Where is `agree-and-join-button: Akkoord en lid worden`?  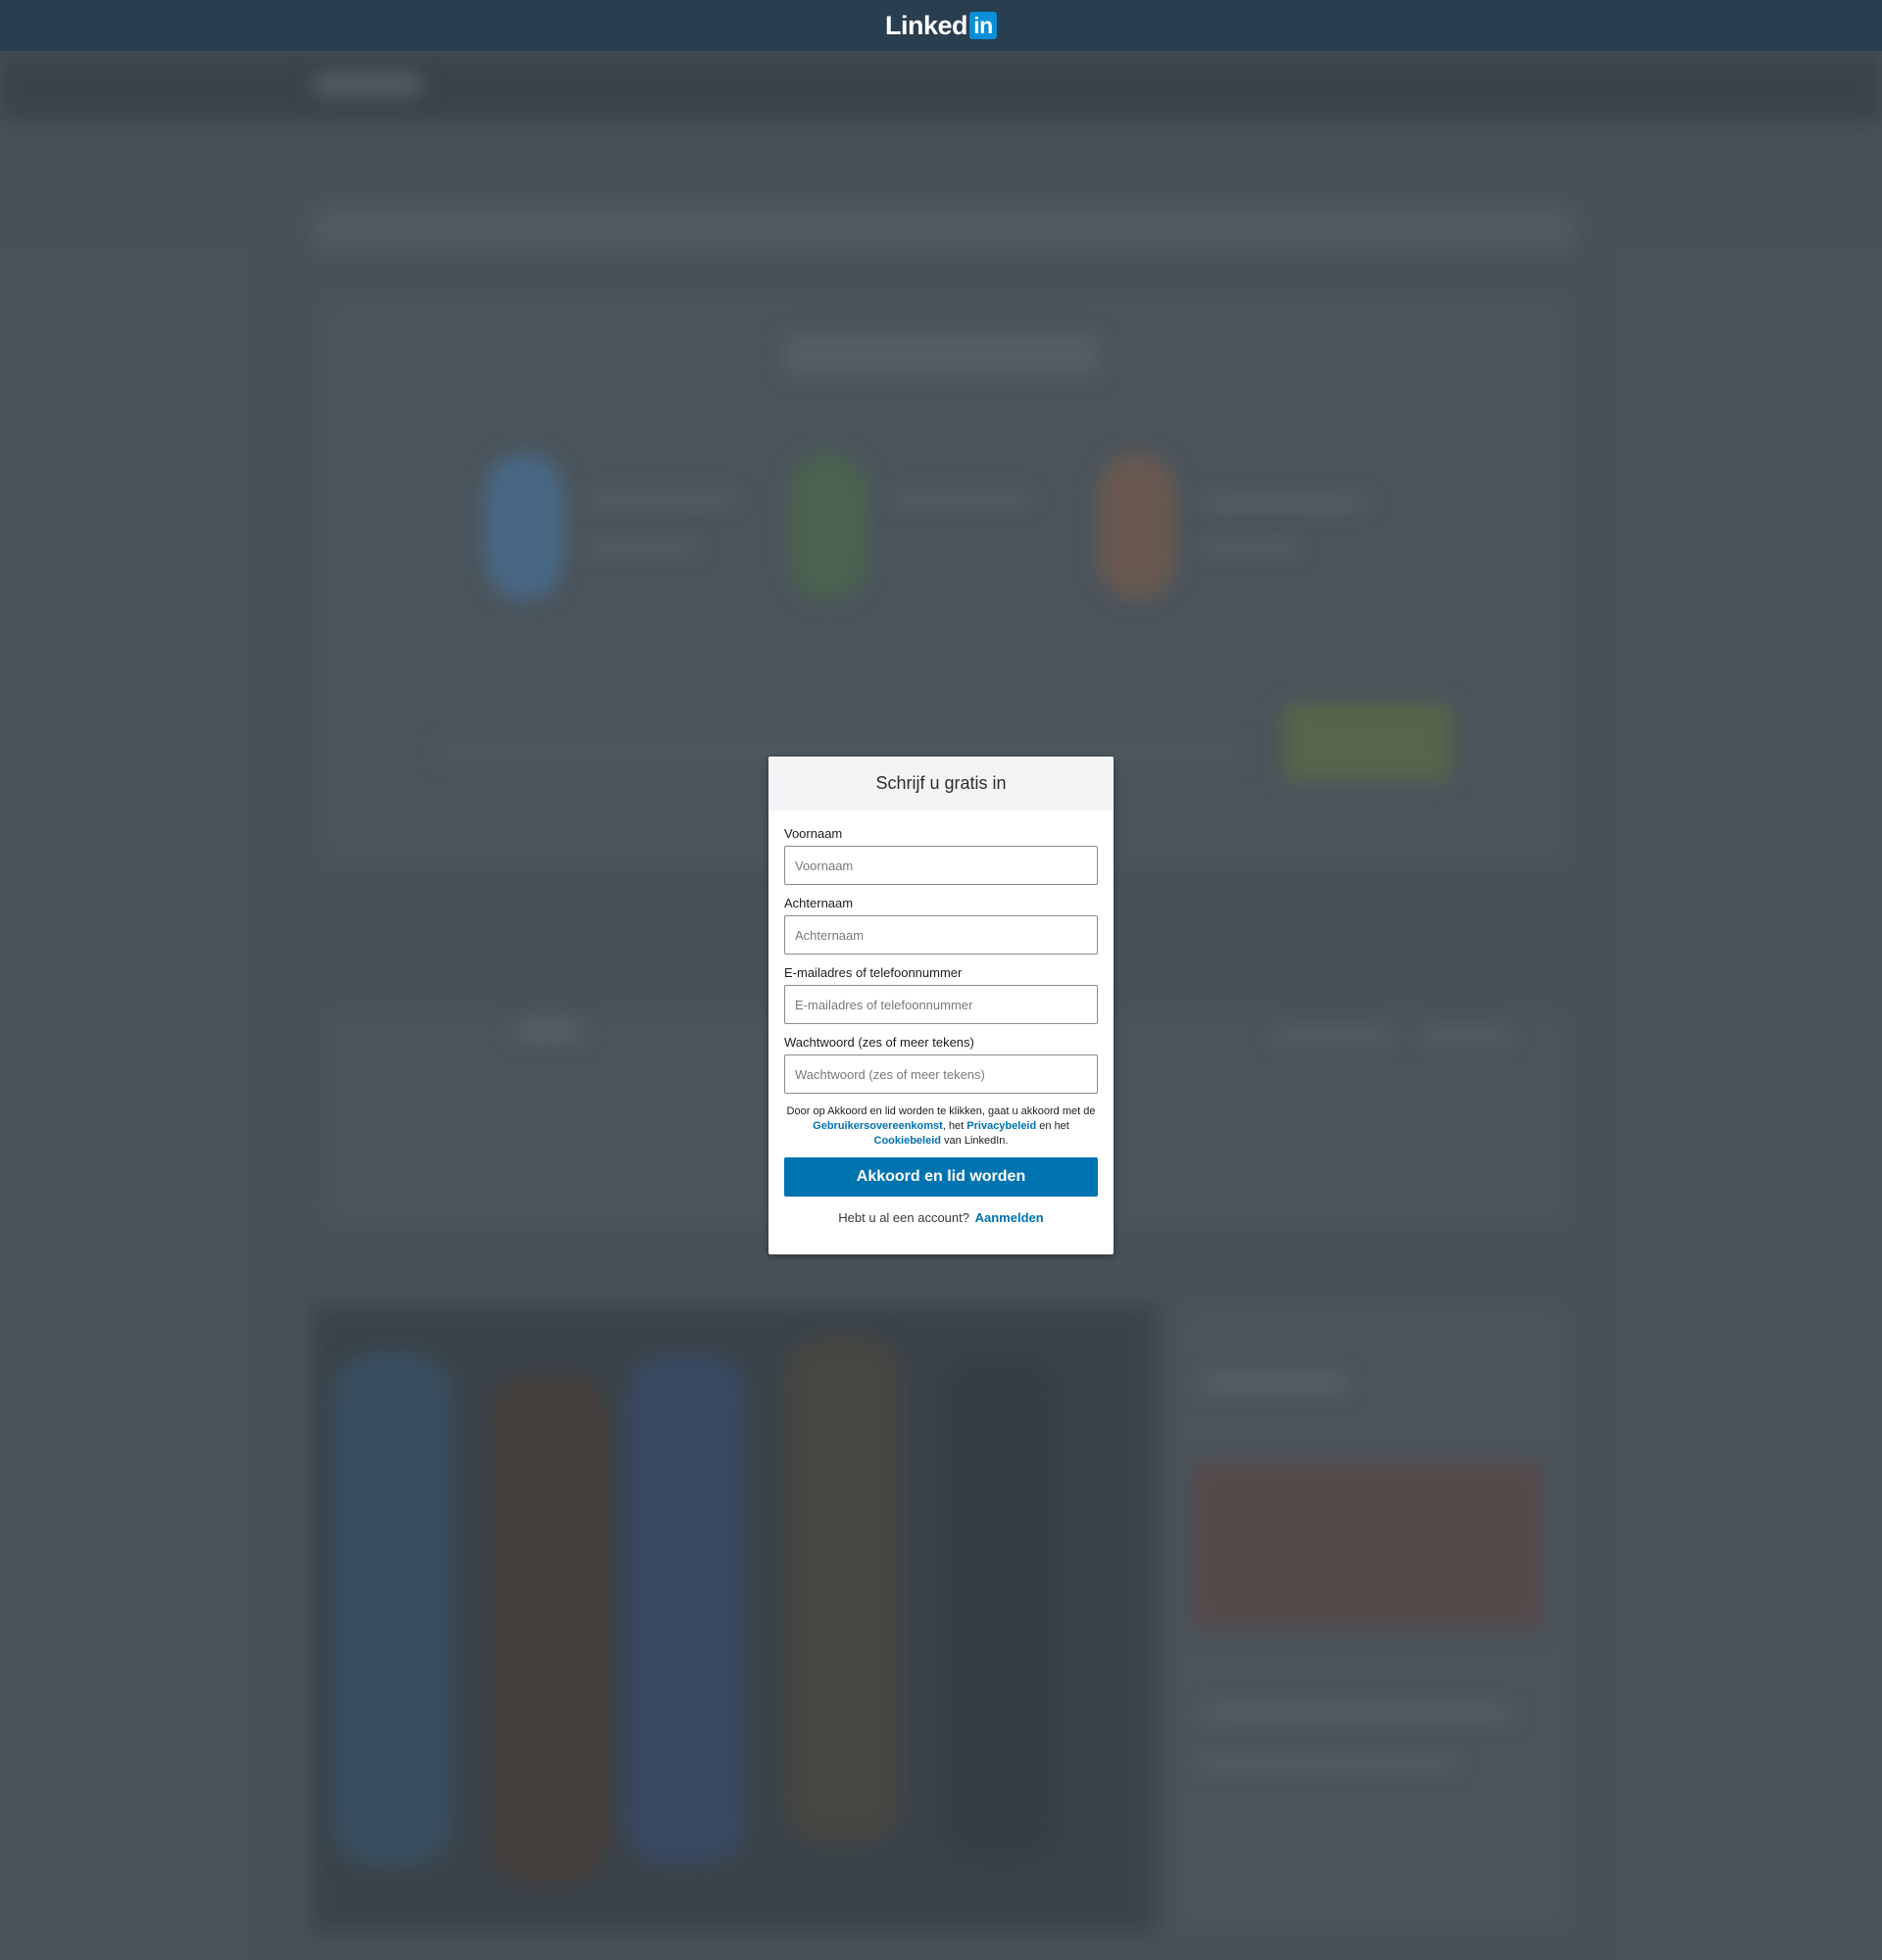
agree-and-join-button: Akkoord en lid worden is located at coordinates (941, 1177).